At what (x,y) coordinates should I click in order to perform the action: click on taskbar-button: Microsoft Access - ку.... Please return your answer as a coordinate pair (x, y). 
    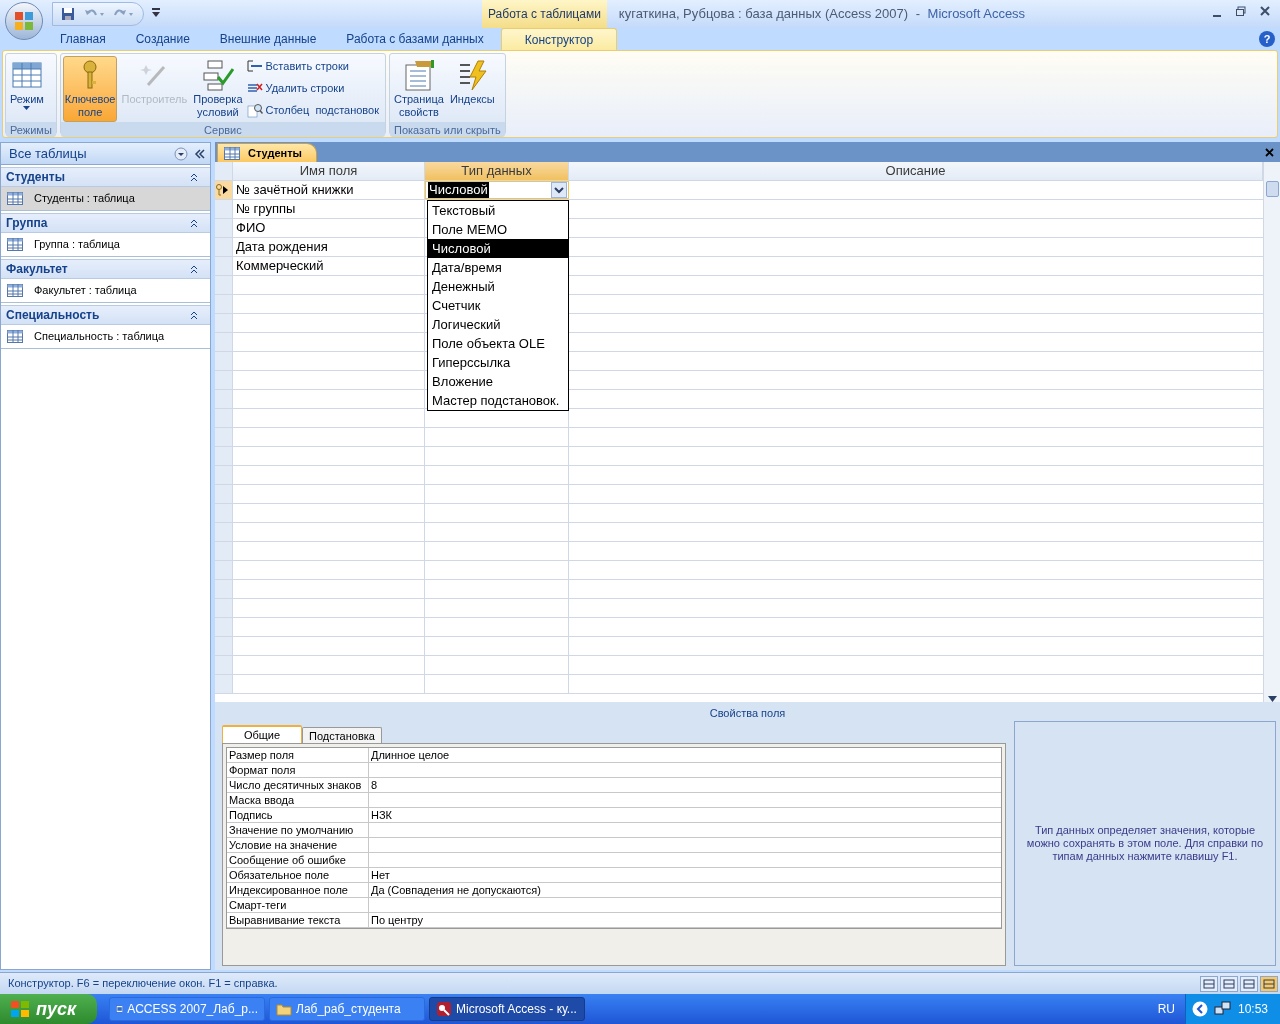
    Looking at the image, I should click on (507, 1009).